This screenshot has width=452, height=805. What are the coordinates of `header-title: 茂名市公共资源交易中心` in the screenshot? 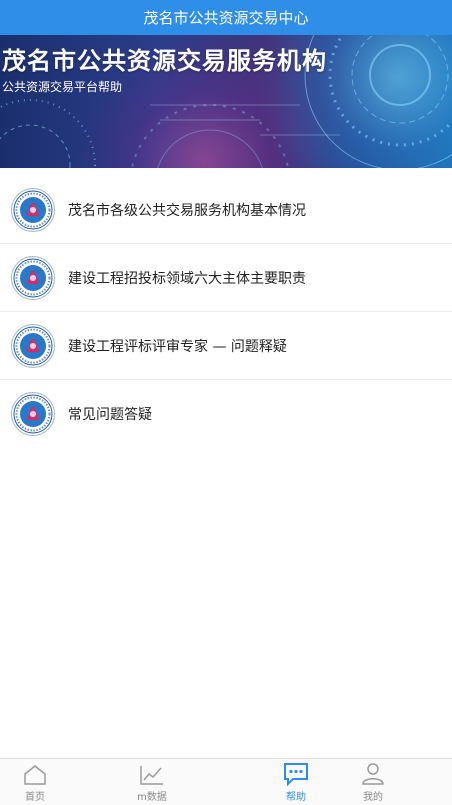 It's located at (226, 18).